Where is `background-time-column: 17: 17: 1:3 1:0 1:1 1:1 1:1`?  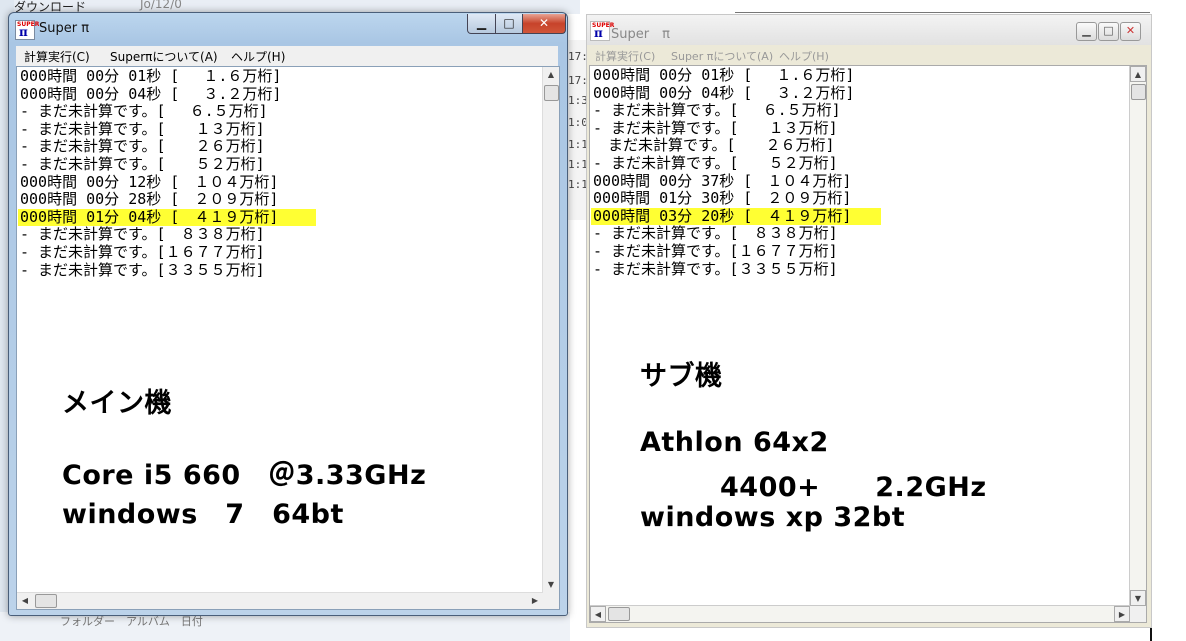 background-time-column: 17: 17: 1:3 1:0 1:1 1:1 1:1 is located at coordinates (576, 130).